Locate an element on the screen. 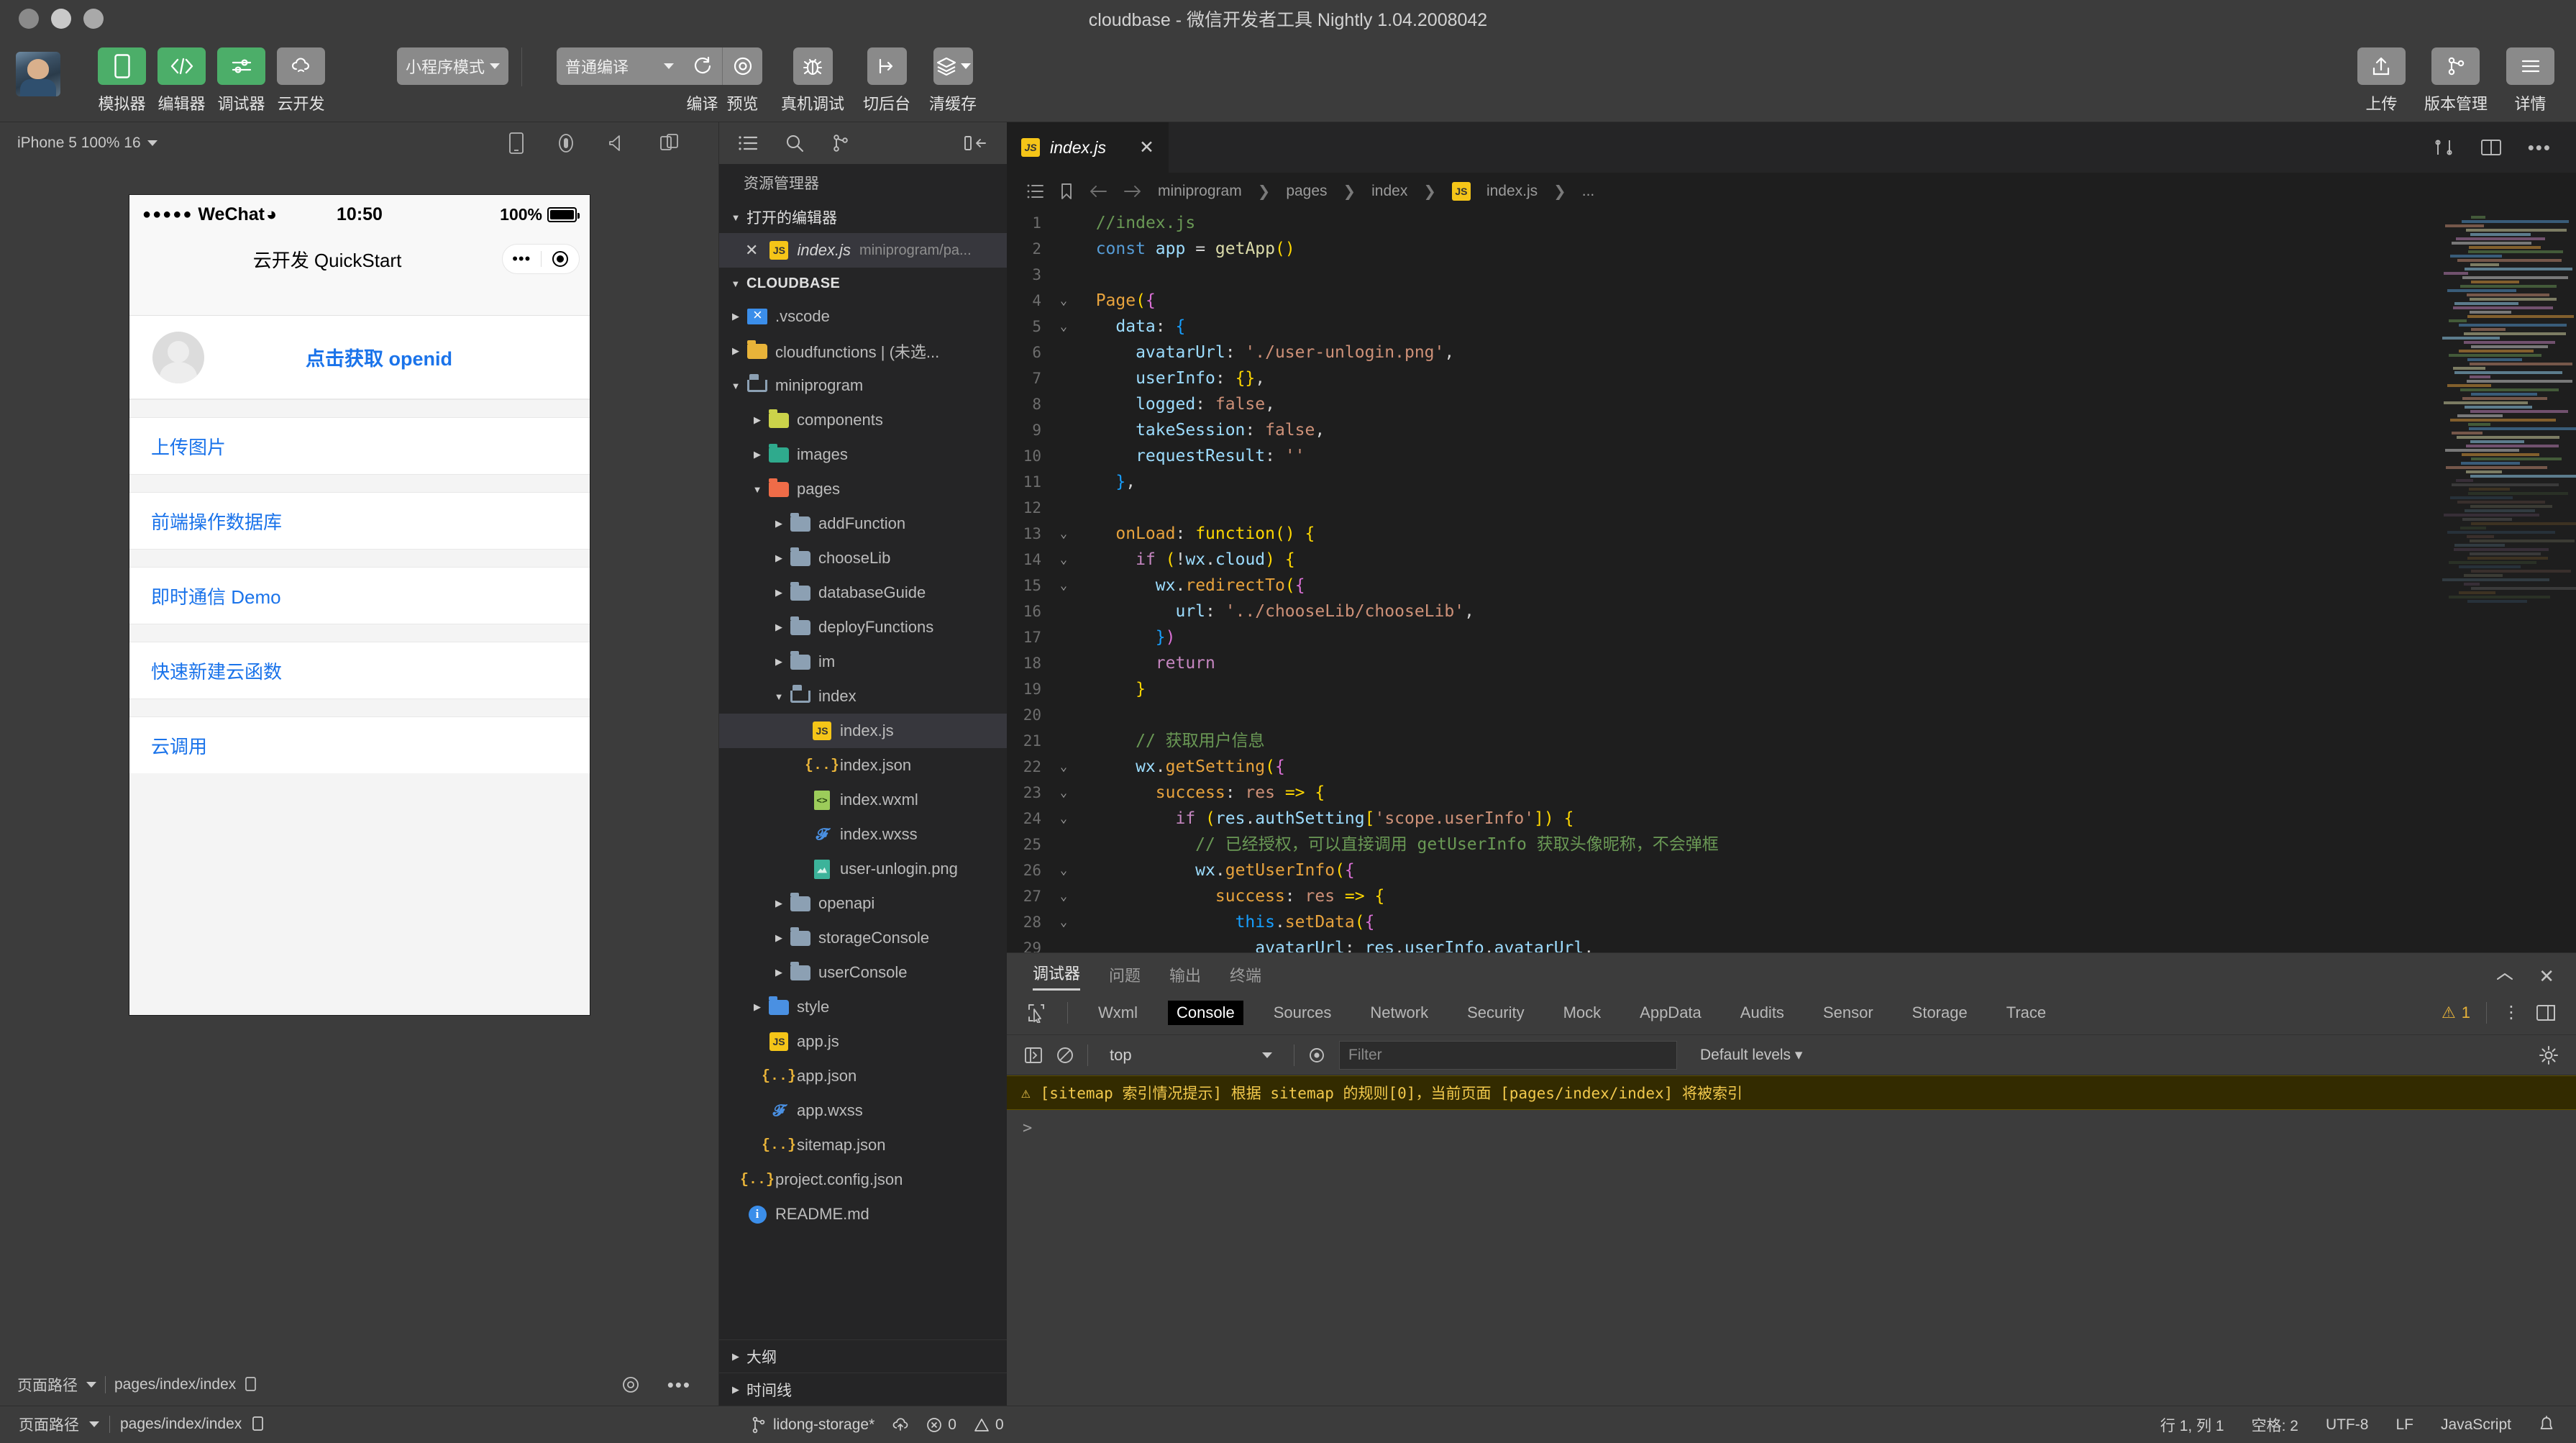 The image size is (2576, 1443). breadcrumb-item: index is located at coordinates (1389, 191).